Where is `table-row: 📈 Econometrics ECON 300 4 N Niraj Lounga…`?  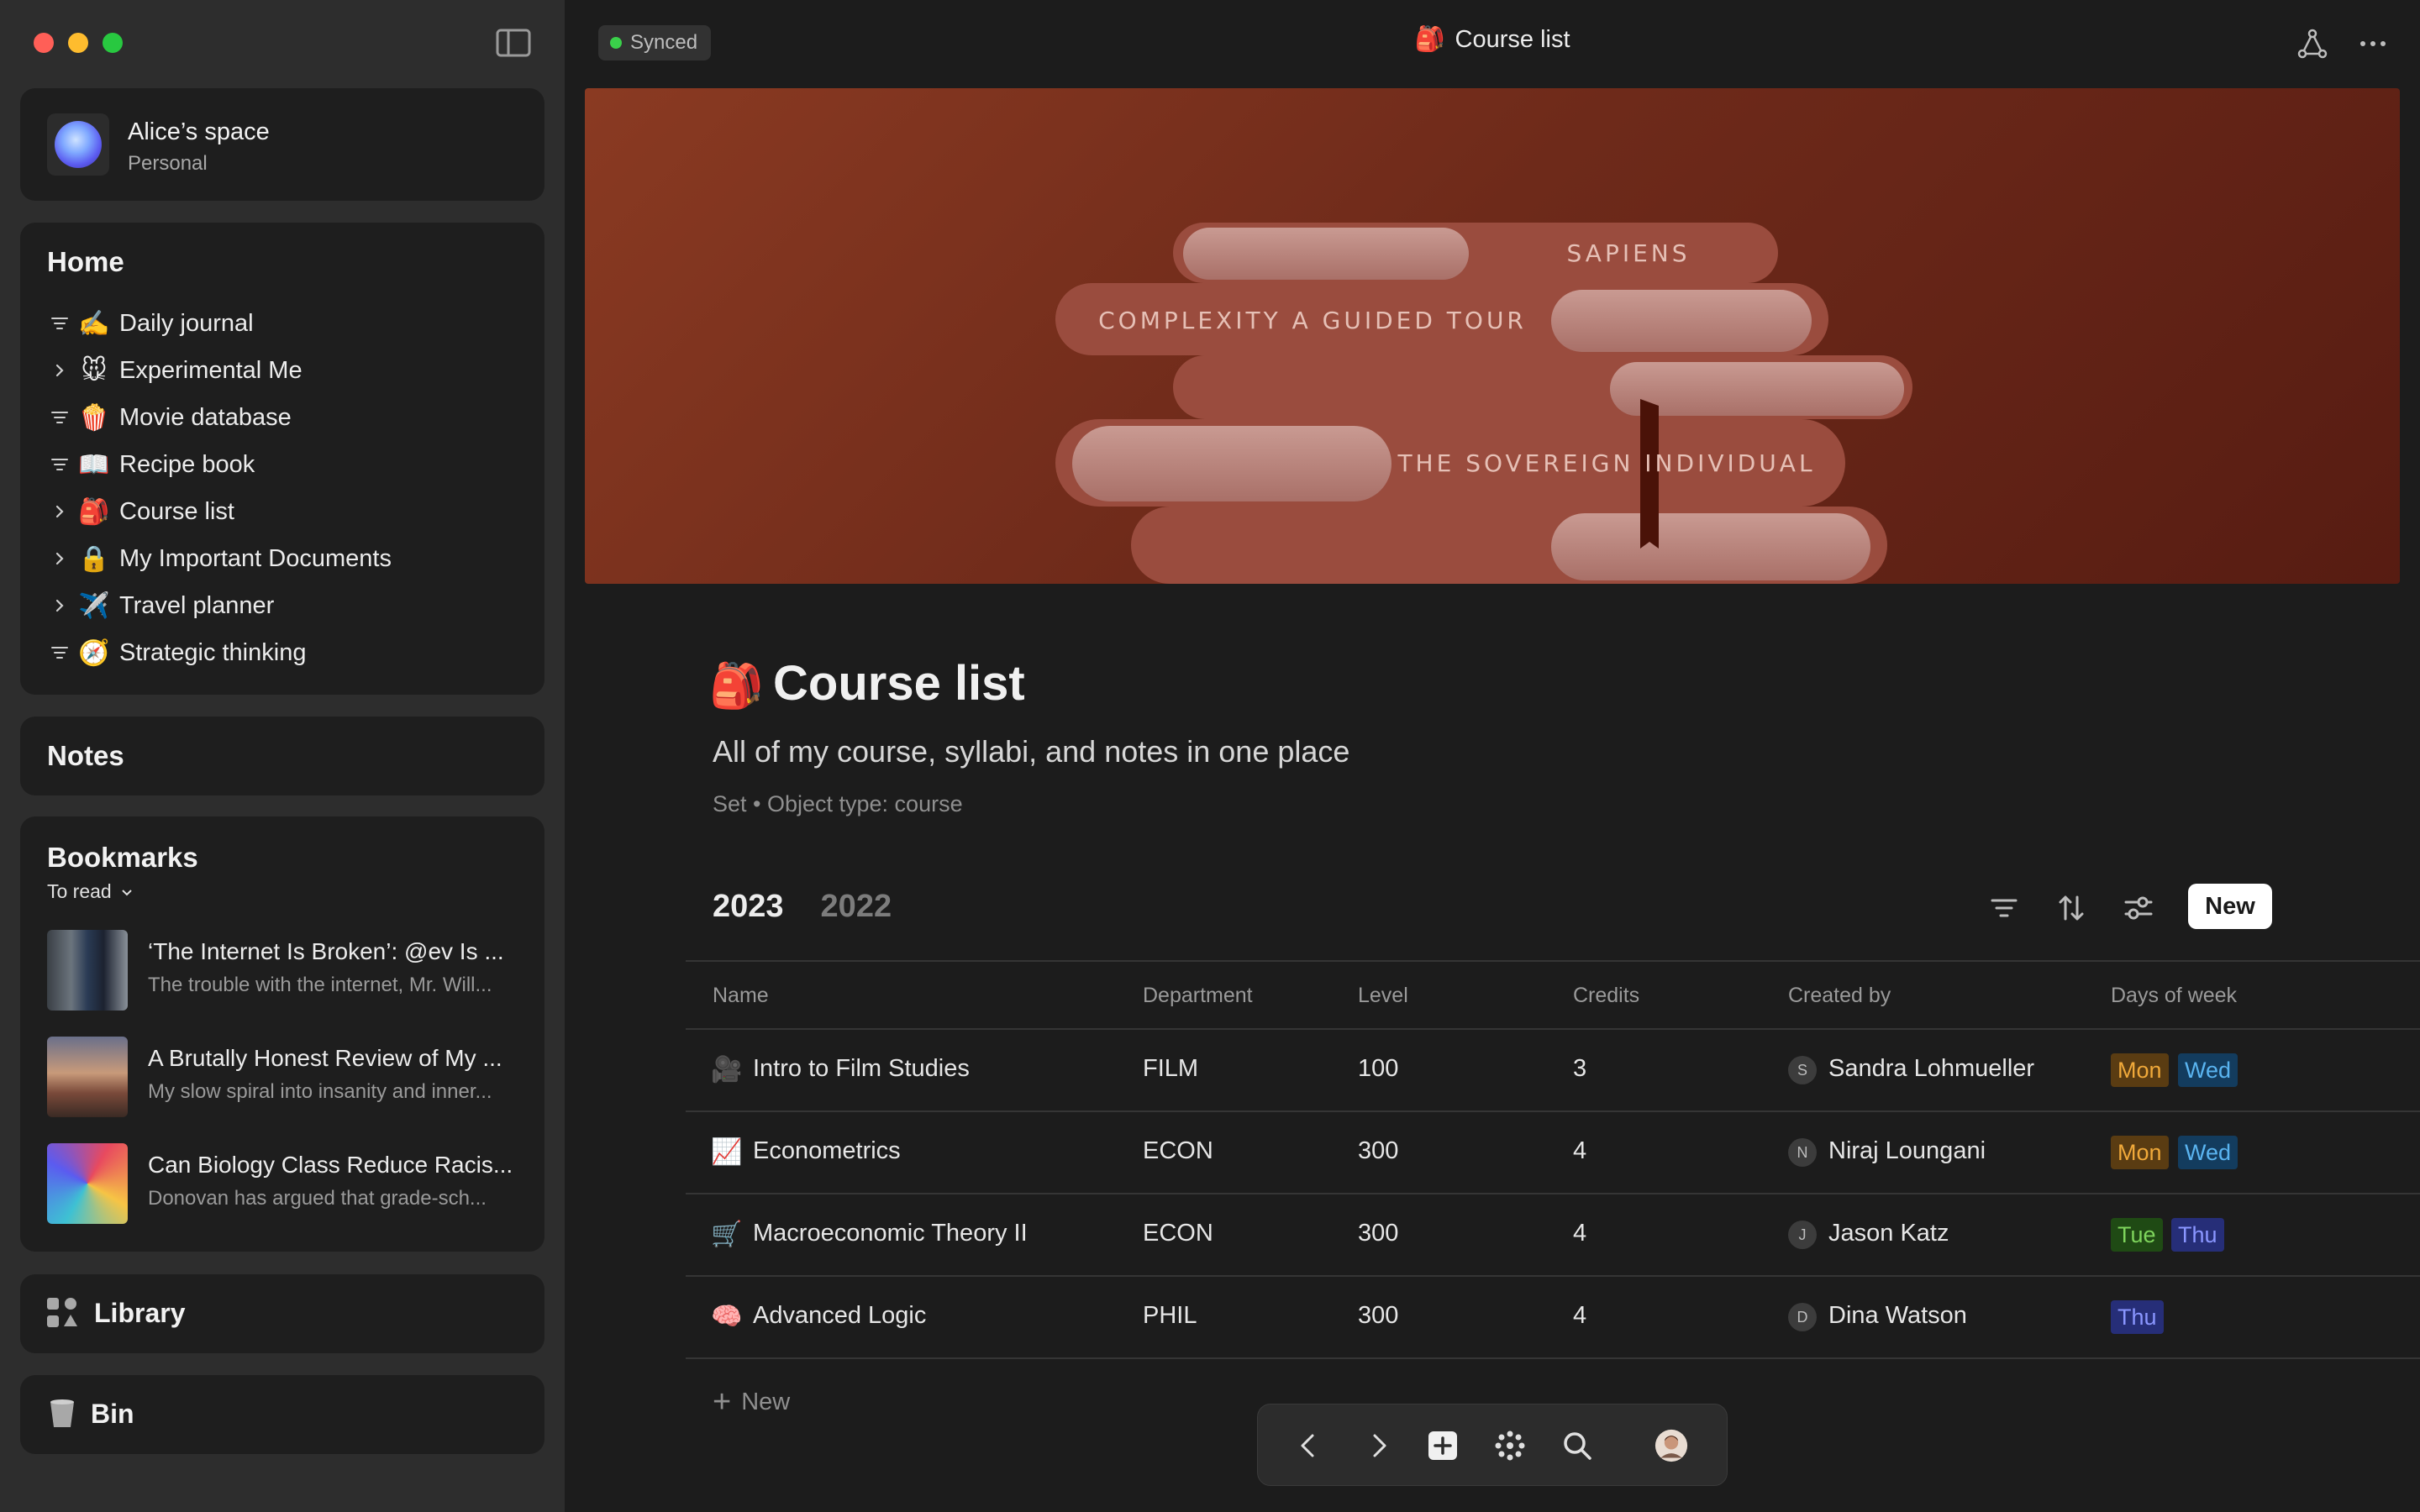
table-row: 📈 Econometrics ECON 300 4 N Niraj Lounga… is located at coordinates (1553, 1153).